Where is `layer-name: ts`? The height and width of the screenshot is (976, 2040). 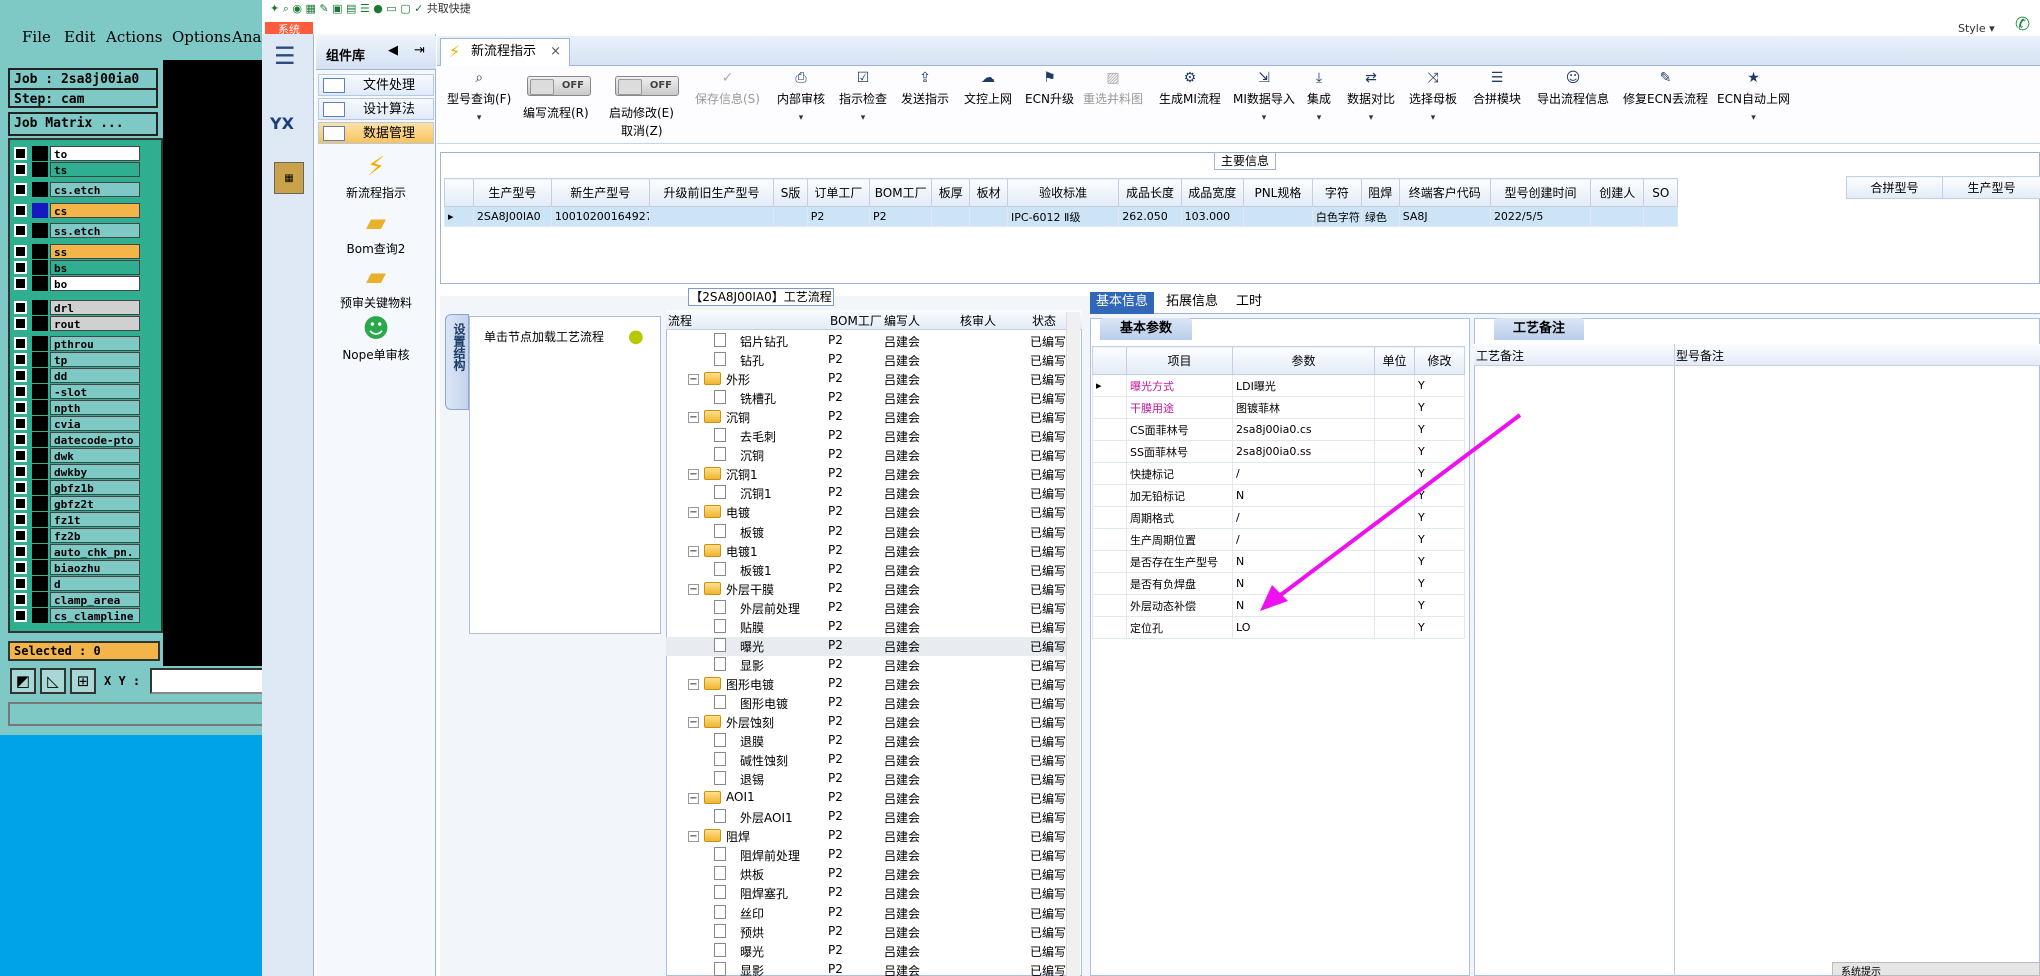
layer-name: ts is located at coordinates (95, 169).